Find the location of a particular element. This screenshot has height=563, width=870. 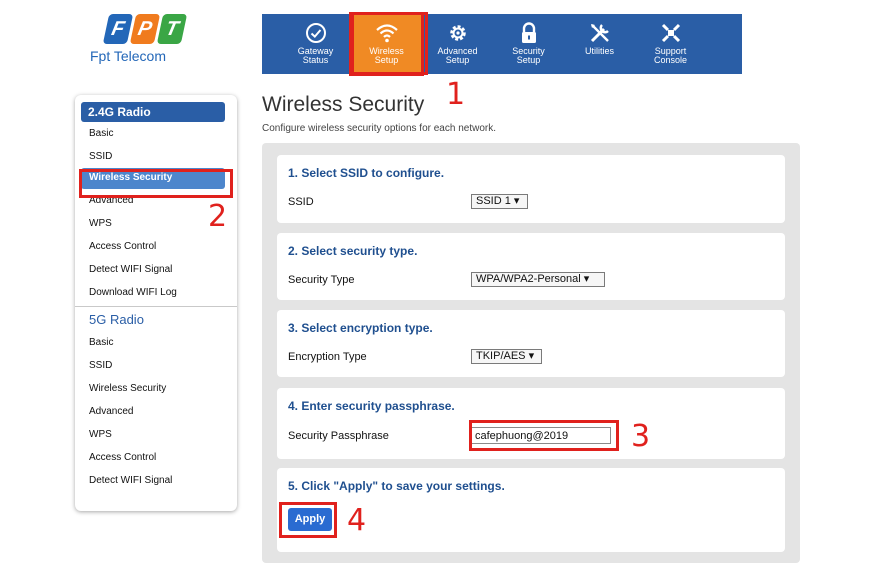

callout-3: 3 is located at coordinates (641, 436).